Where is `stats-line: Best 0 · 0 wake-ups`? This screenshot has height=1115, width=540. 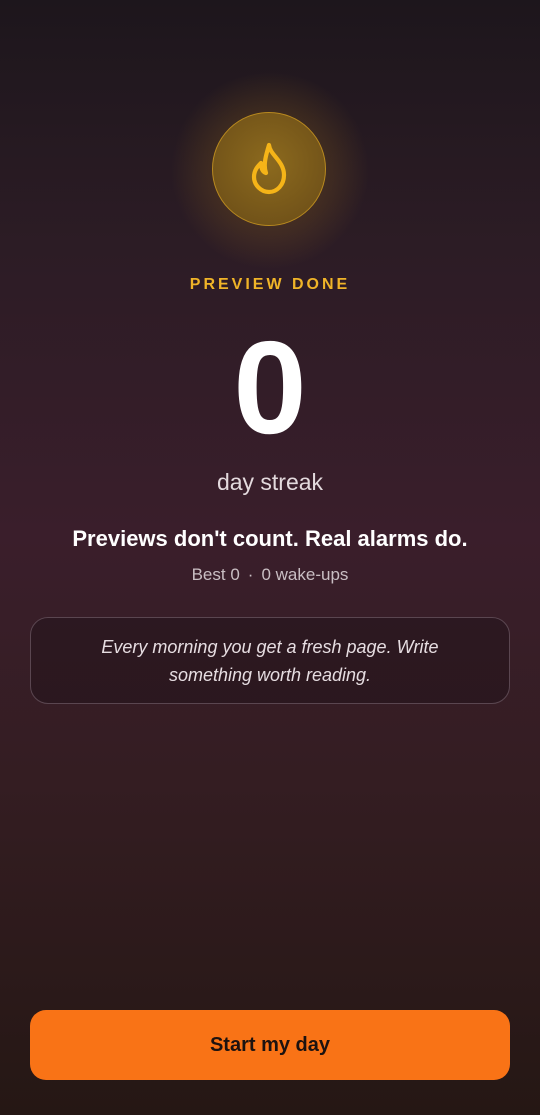 stats-line: Best 0 · 0 wake-ups is located at coordinates (270, 575).